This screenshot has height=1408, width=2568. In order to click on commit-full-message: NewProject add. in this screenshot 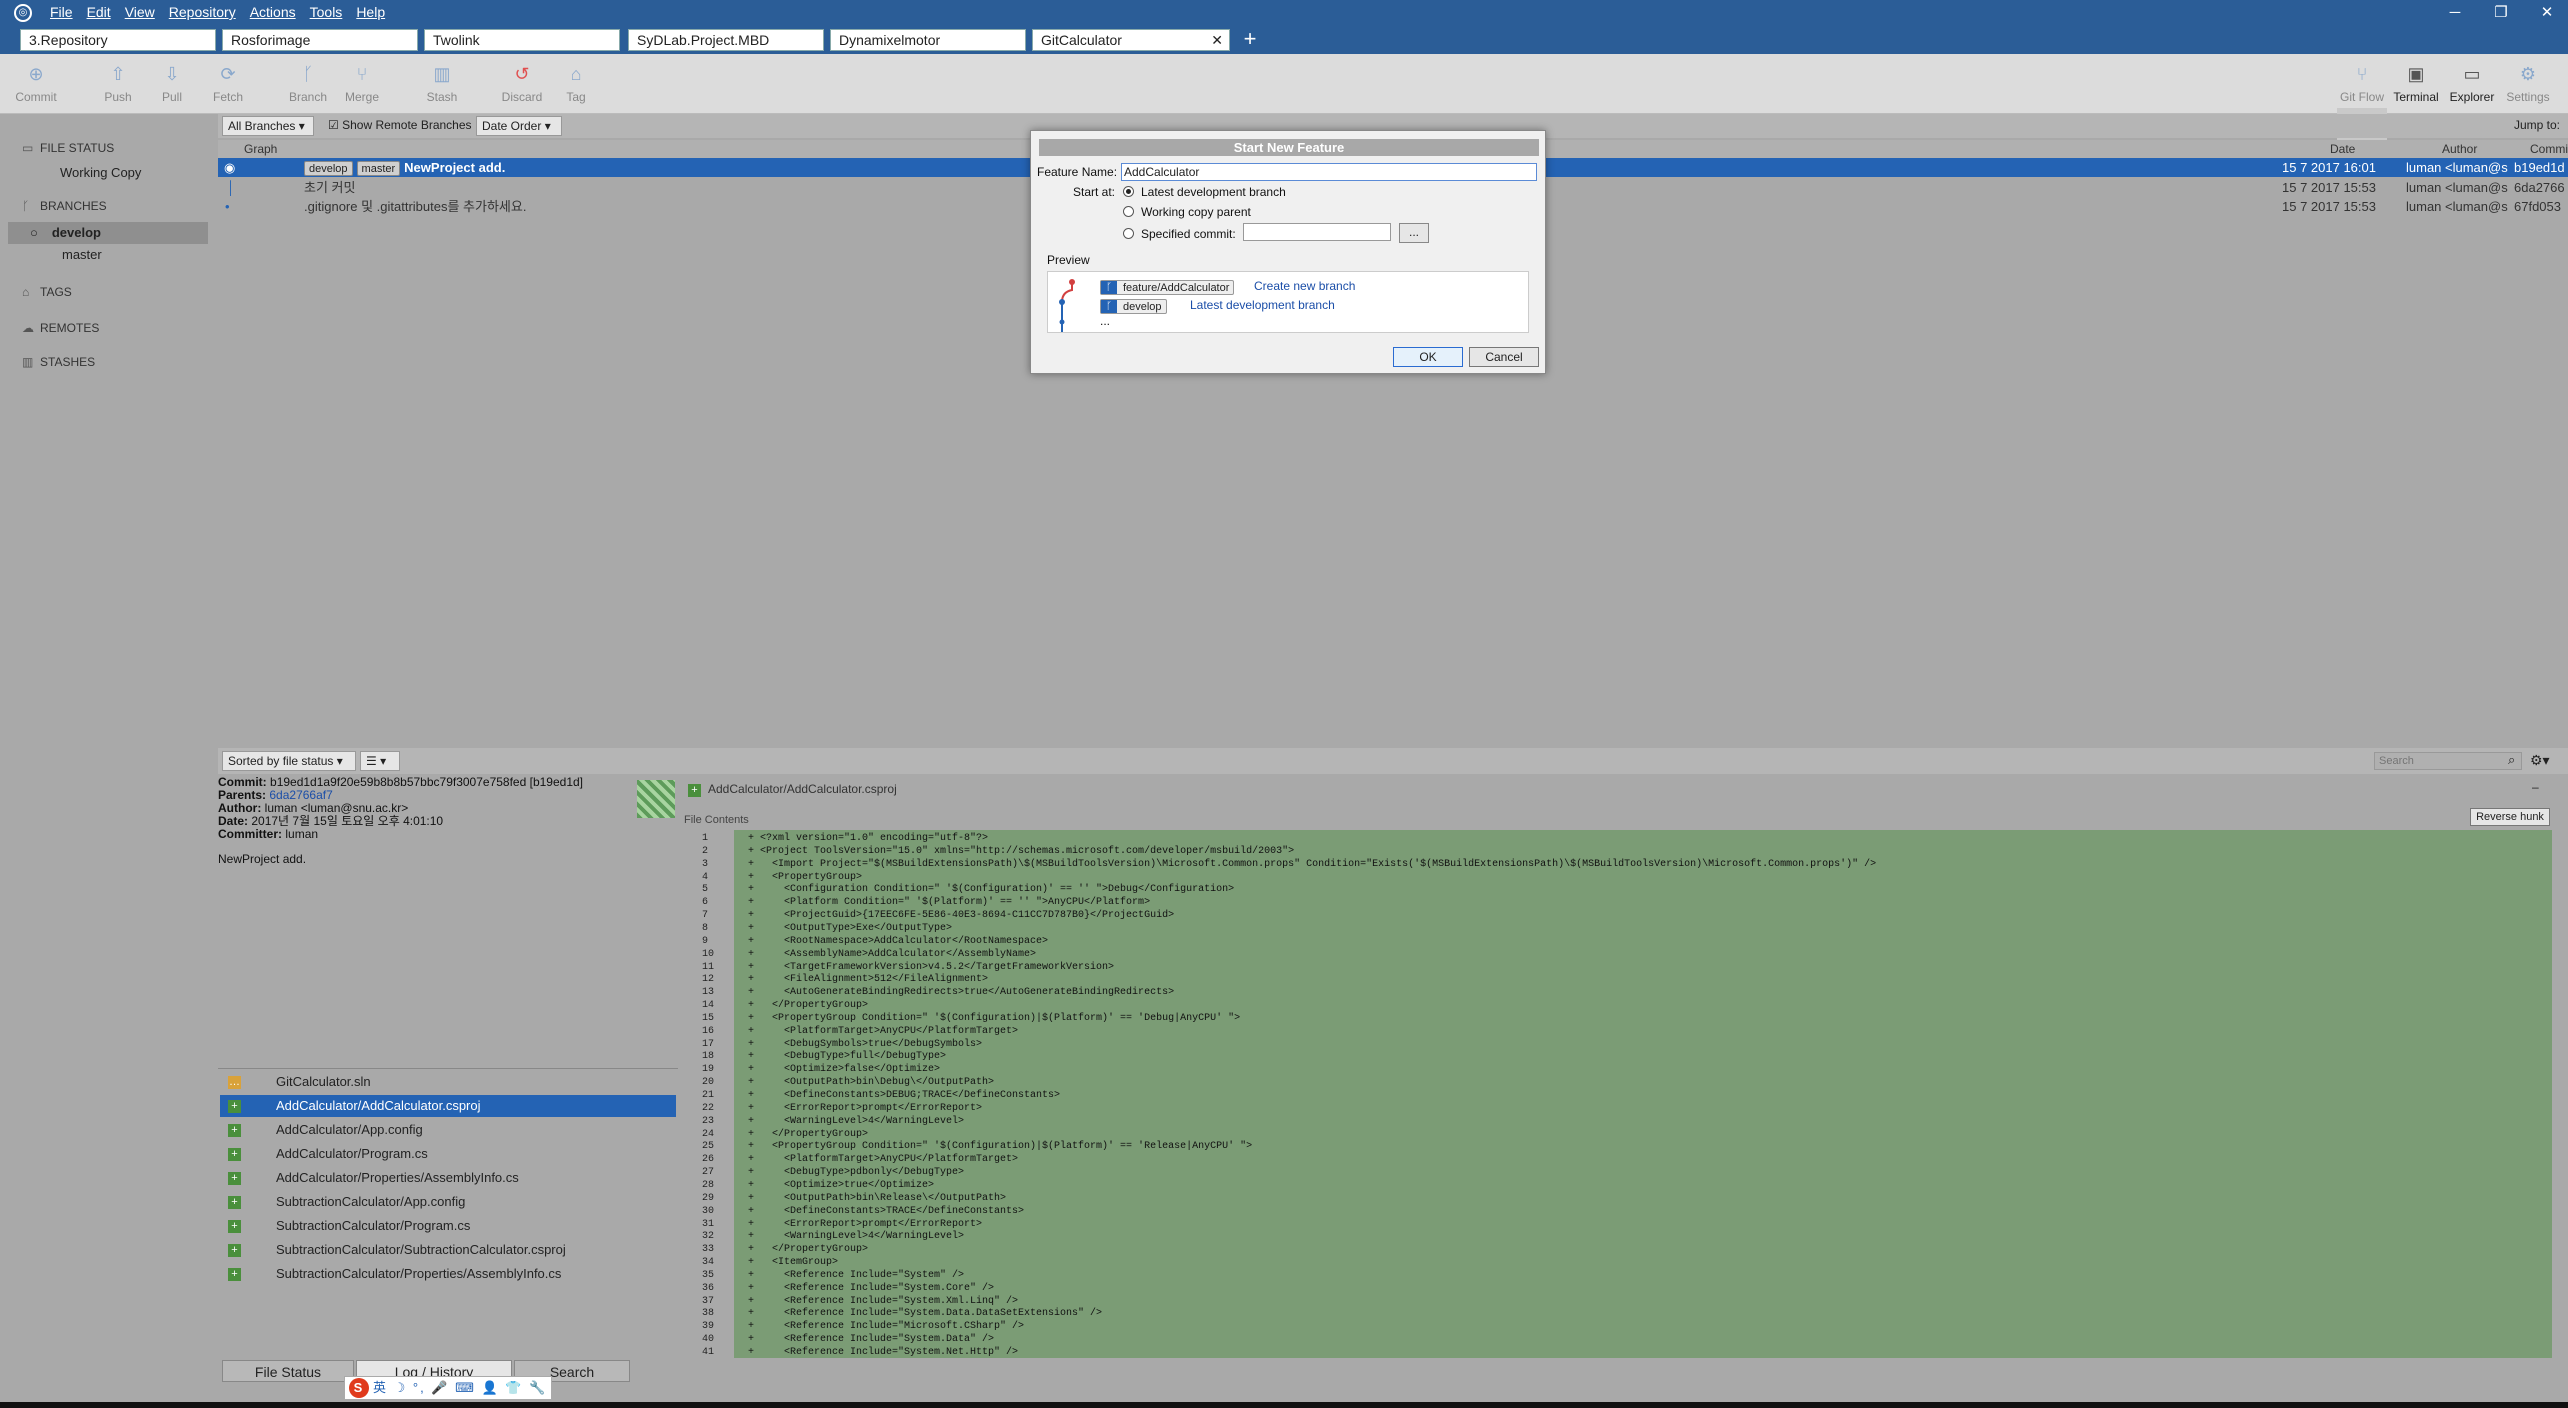, I will do `click(262, 859)`.